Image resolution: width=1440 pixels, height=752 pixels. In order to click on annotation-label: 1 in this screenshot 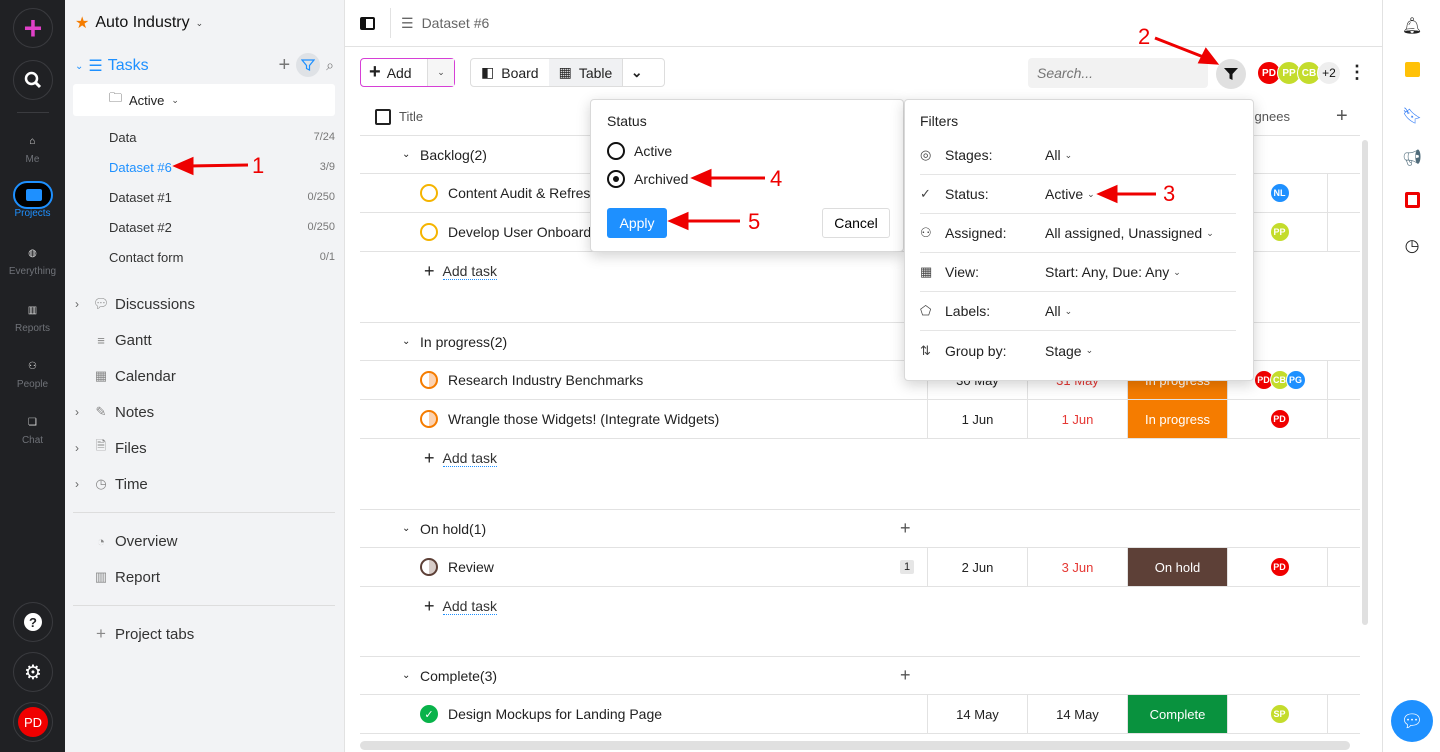, I will do `click(258, 165)`.